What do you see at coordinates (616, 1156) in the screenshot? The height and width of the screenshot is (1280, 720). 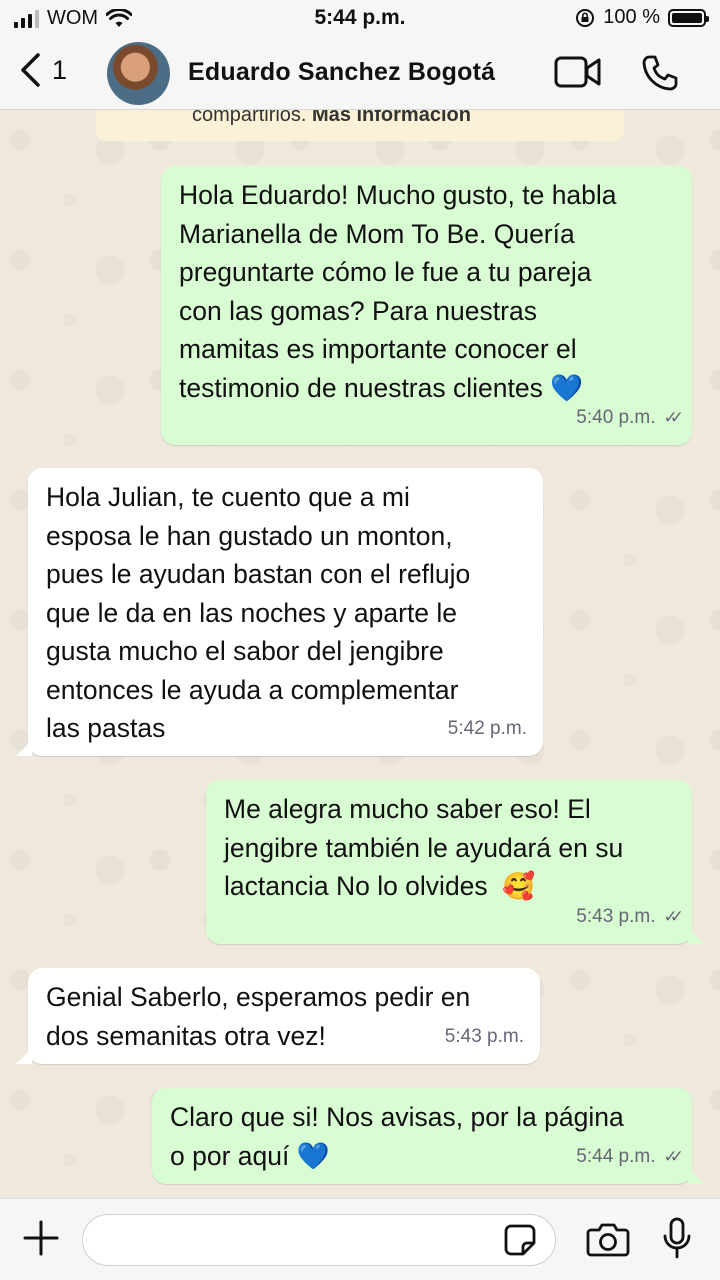 I see `message-time: 5:44 p.m.` at bounding box center [616, 1156].